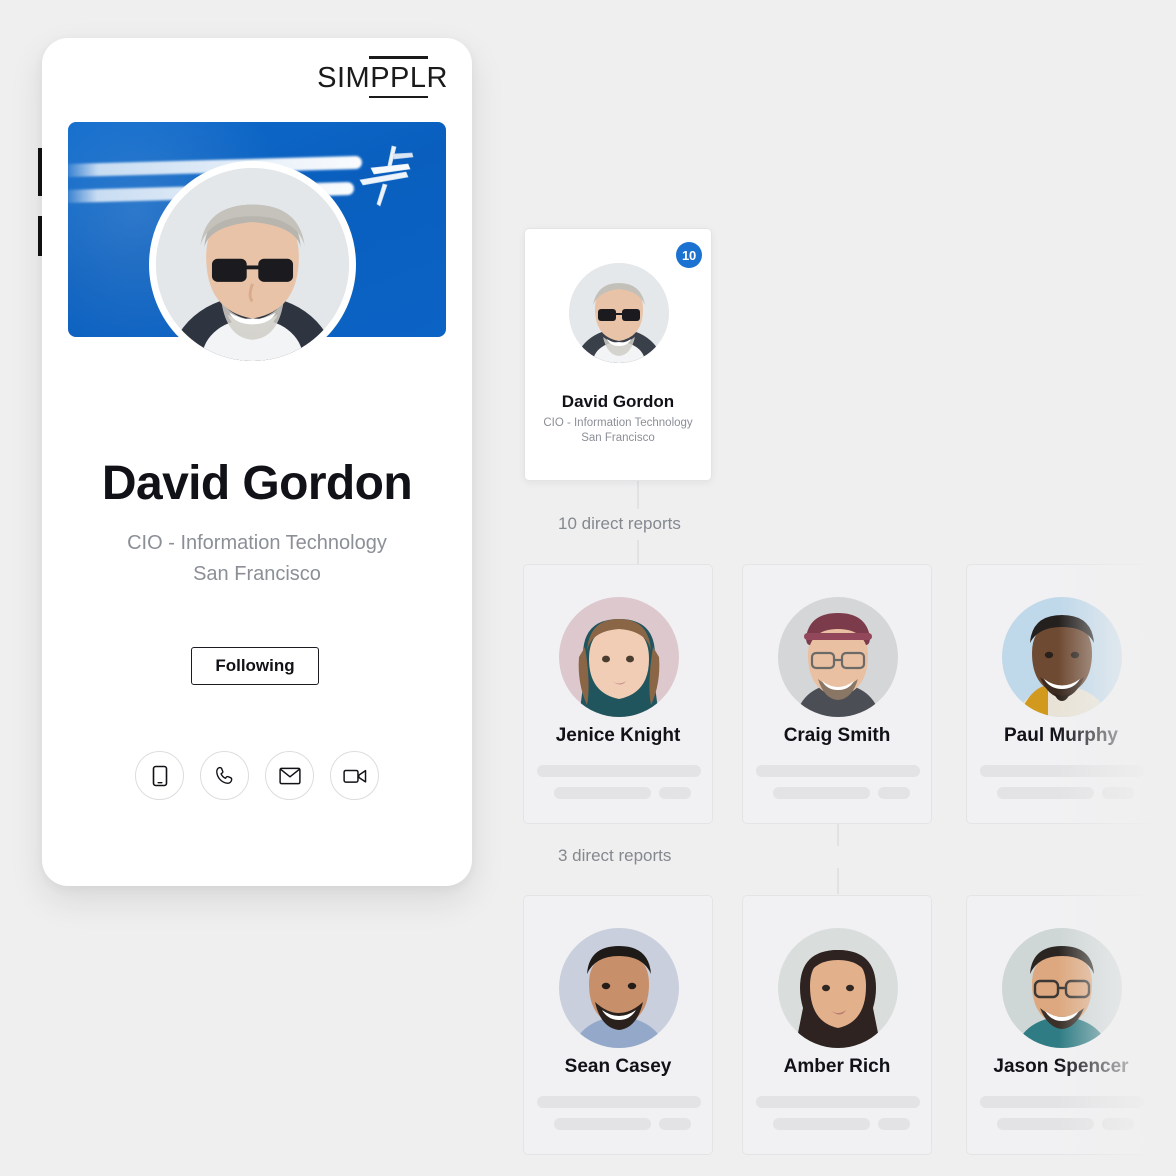 The height and width of the screenshot is (1176, 1176). I want to click on name-paul-murphy: Paul Murphy, so click(1060, 735).